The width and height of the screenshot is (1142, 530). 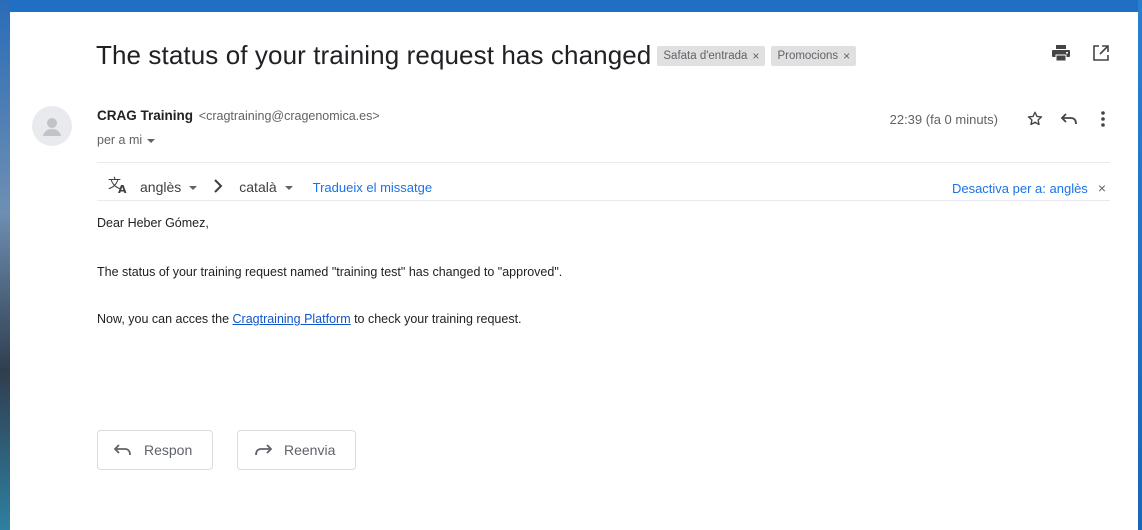 What do you see at coordinates (1103, 119) in the screenshot?
I see `more-vert-icon` at bounding box center [1103, 119].